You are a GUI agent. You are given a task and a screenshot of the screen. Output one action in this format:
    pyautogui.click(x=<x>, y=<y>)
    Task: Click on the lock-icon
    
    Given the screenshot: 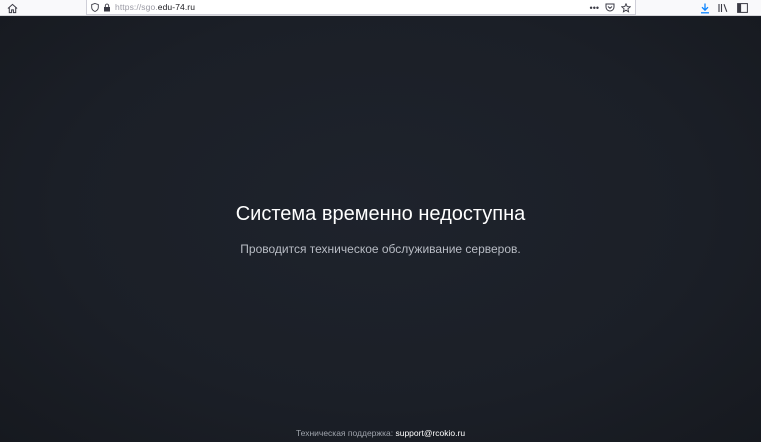 What is the action you would take?
    pyautogui.click(x=107, y=7)
    